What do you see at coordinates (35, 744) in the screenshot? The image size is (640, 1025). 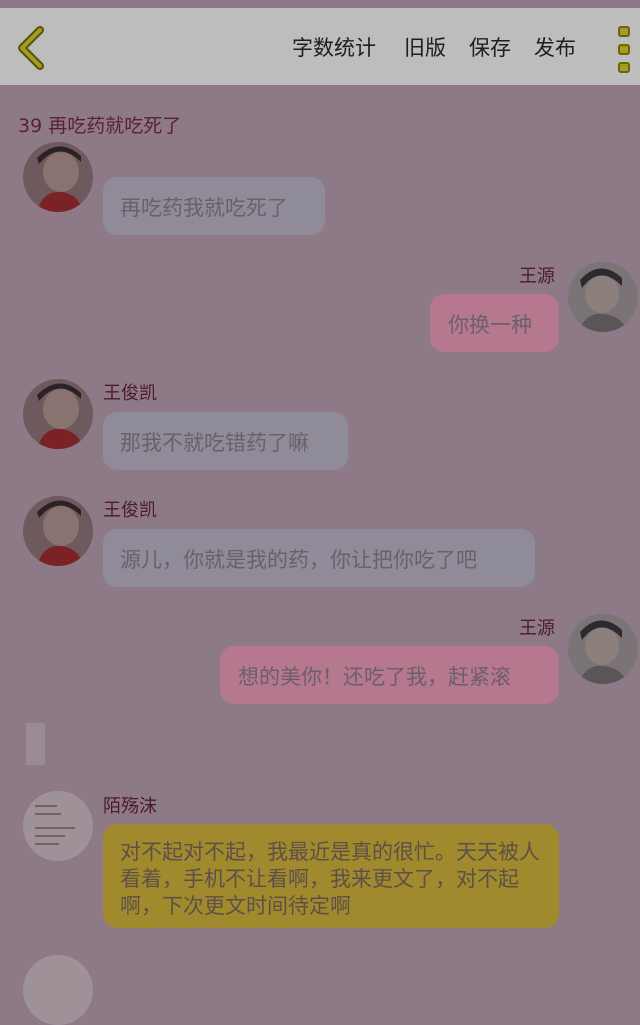 I see `blank-placeholder` at bounding box center [35, 744].